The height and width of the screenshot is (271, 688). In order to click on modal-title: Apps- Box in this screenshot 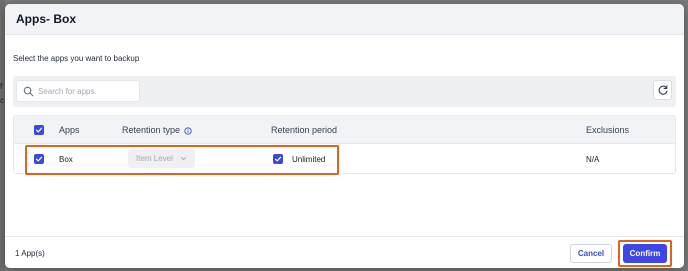, I will do `click(46, 19)`.